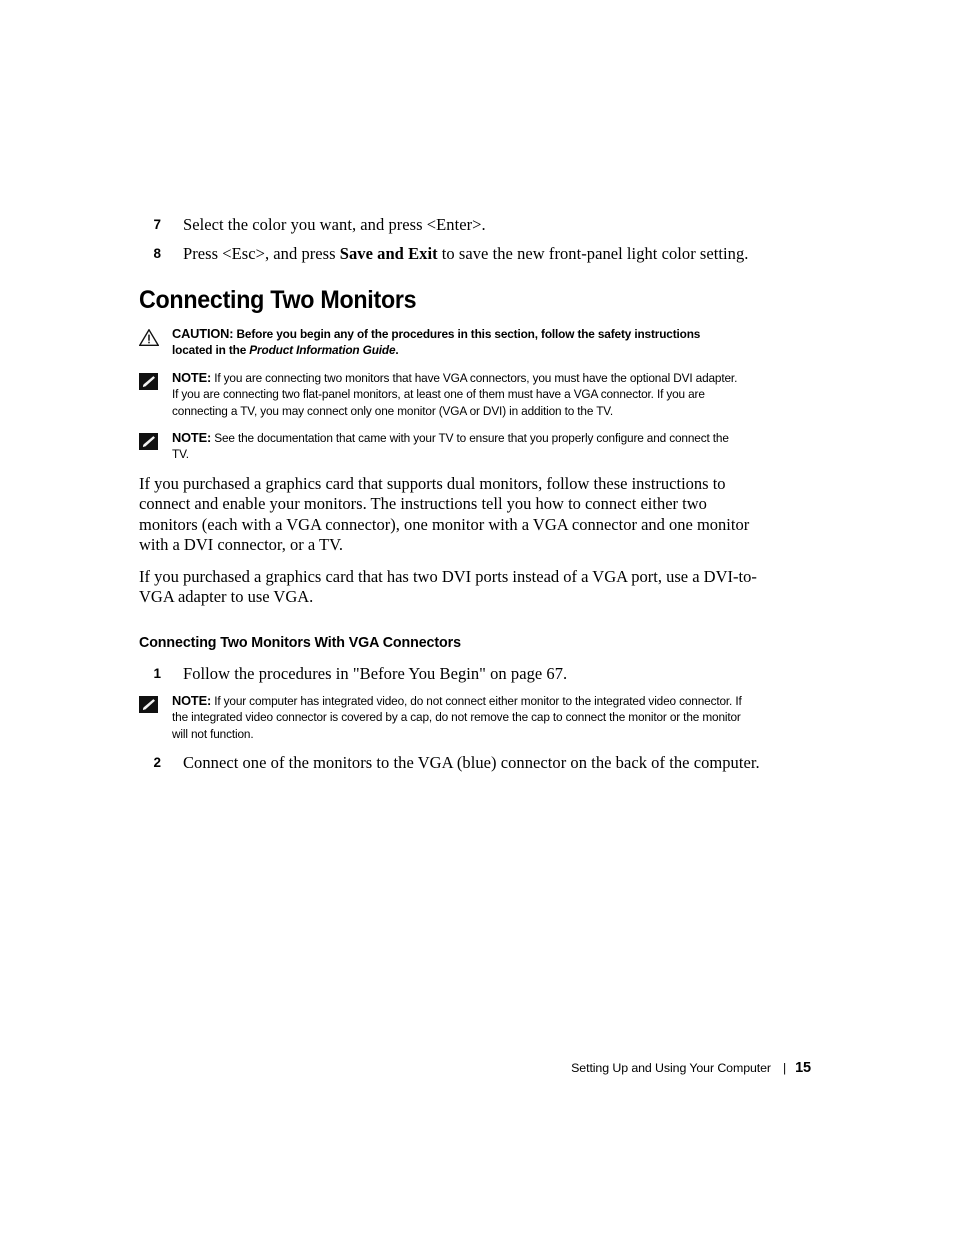  What do you see at coordinates (261, 253) in the screenshot?
I see `step-text-part: Press <Esc>, and press` at bounding box center [261, 253].